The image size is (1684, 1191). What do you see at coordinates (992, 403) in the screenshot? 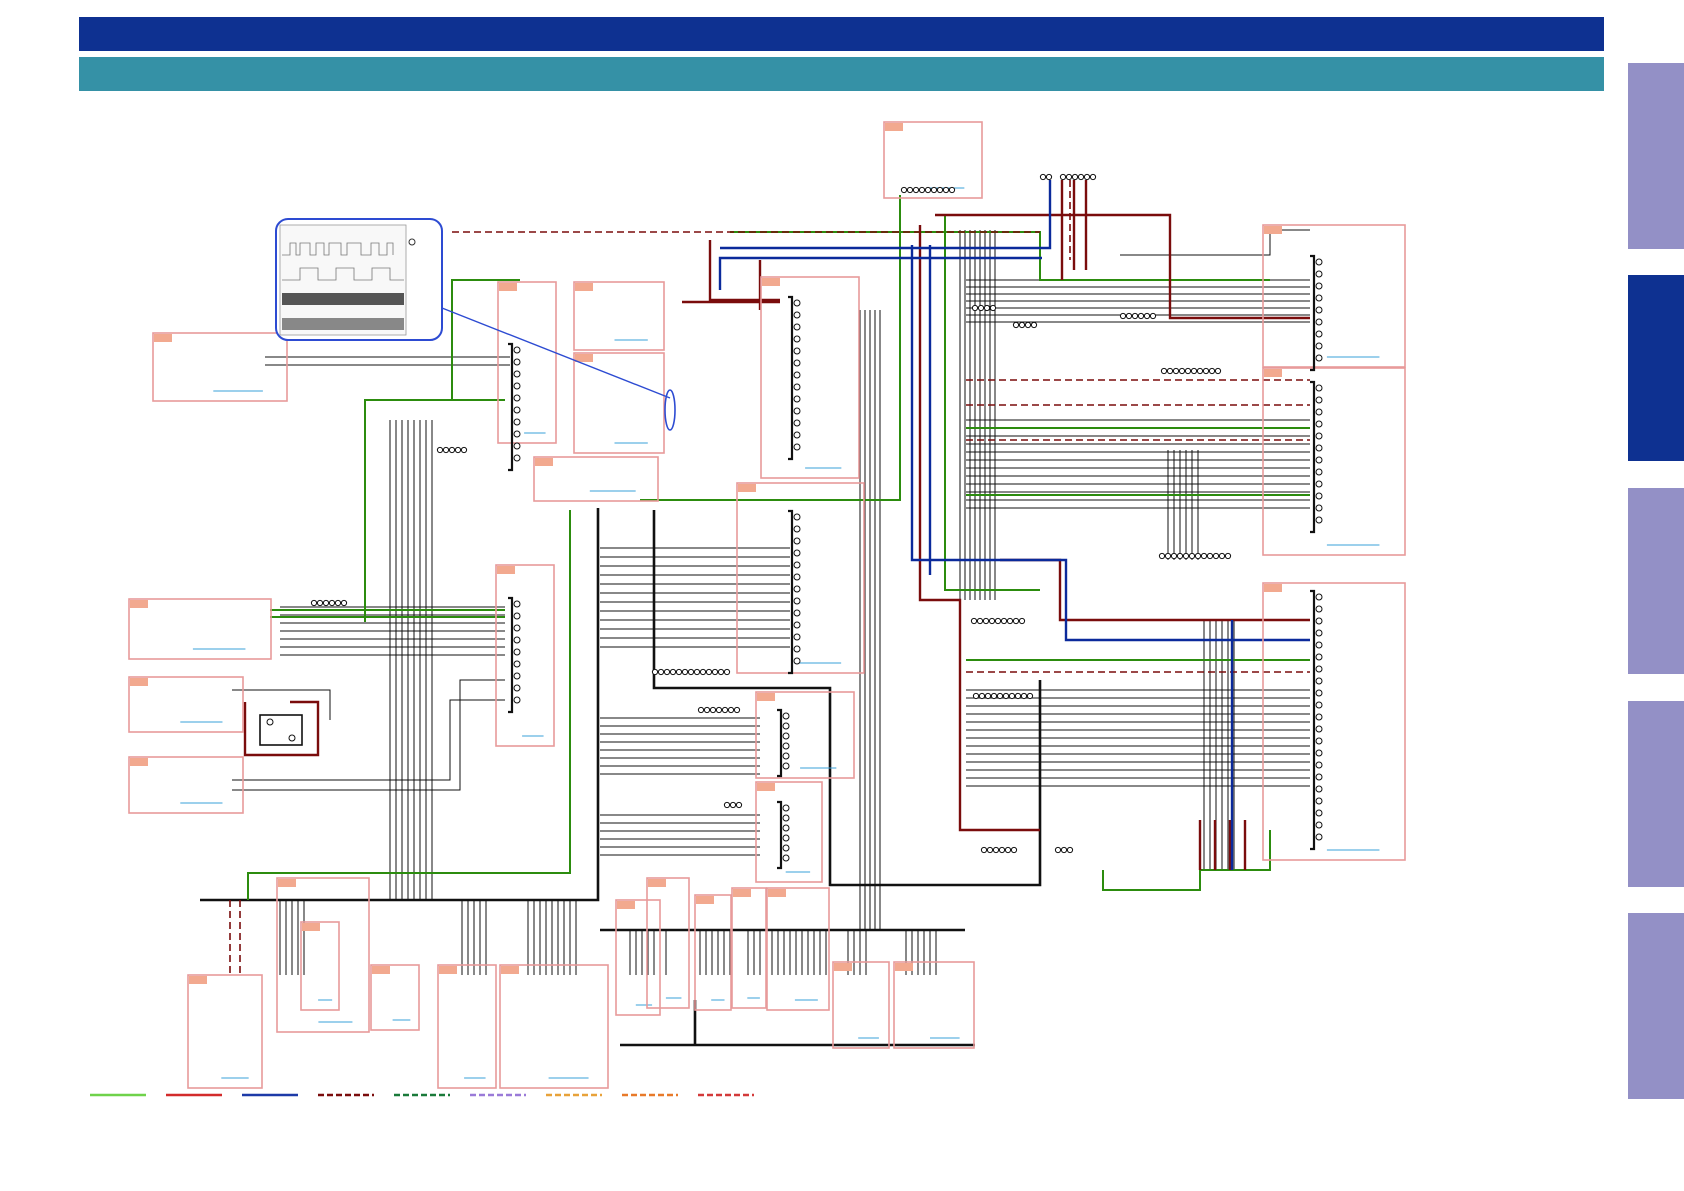
I see `ground-wire` at bounding box center [992, 403].